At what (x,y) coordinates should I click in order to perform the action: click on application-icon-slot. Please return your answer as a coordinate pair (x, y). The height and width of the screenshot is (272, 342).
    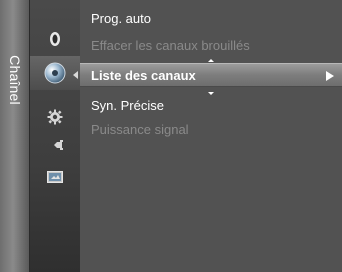
    Looking at the image, I should click on (55, 177).